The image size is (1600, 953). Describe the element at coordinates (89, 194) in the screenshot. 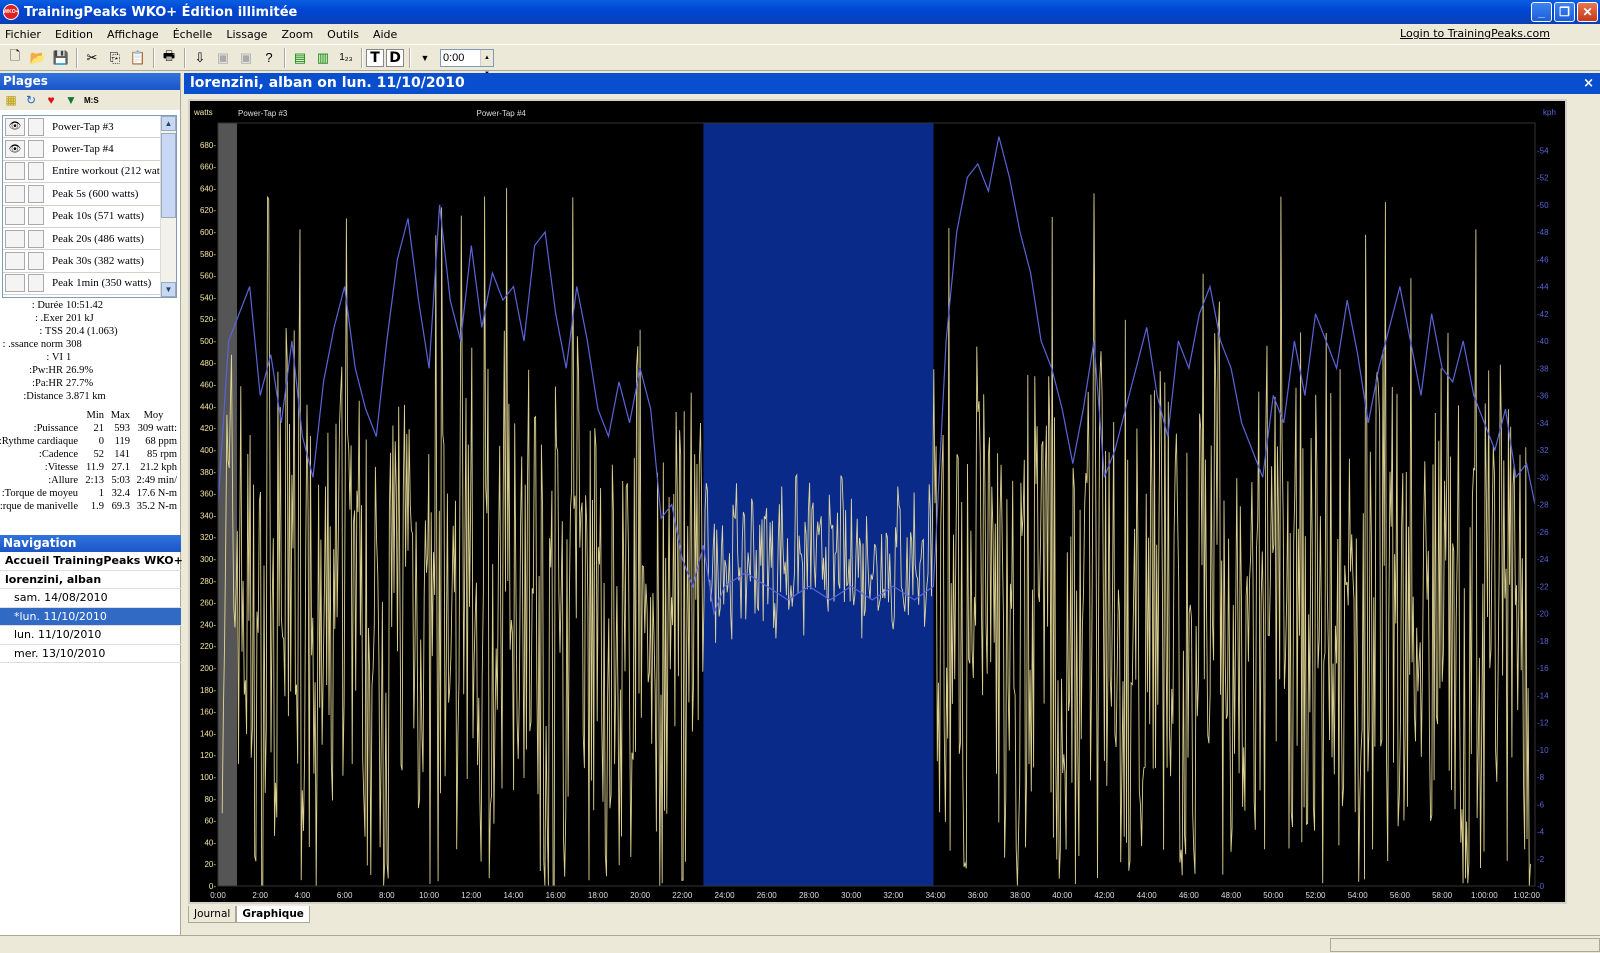

I see `range-row: Peak 5s (600 watts)` at that location.